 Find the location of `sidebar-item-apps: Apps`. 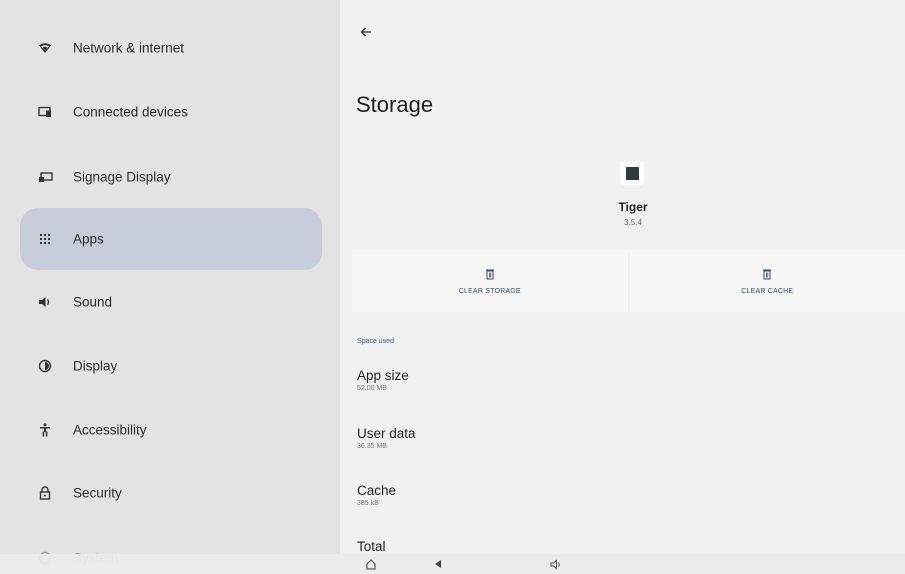

sidebar-item-apps: Apps is located at coordinates (171, 239).